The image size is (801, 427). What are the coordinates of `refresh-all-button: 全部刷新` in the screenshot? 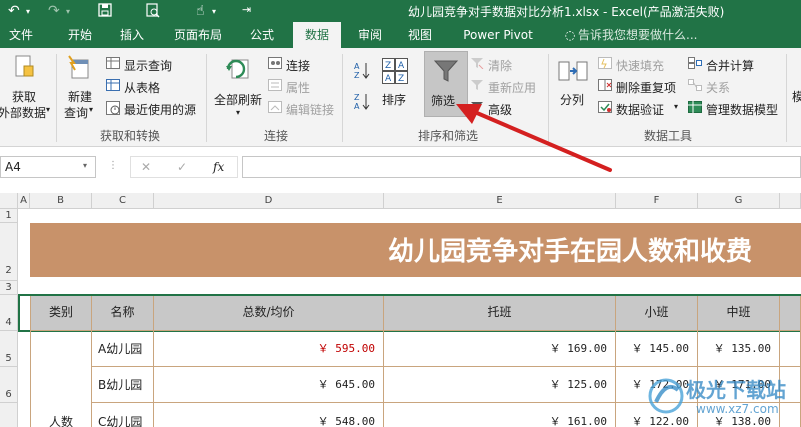 It's located at (238, 99).